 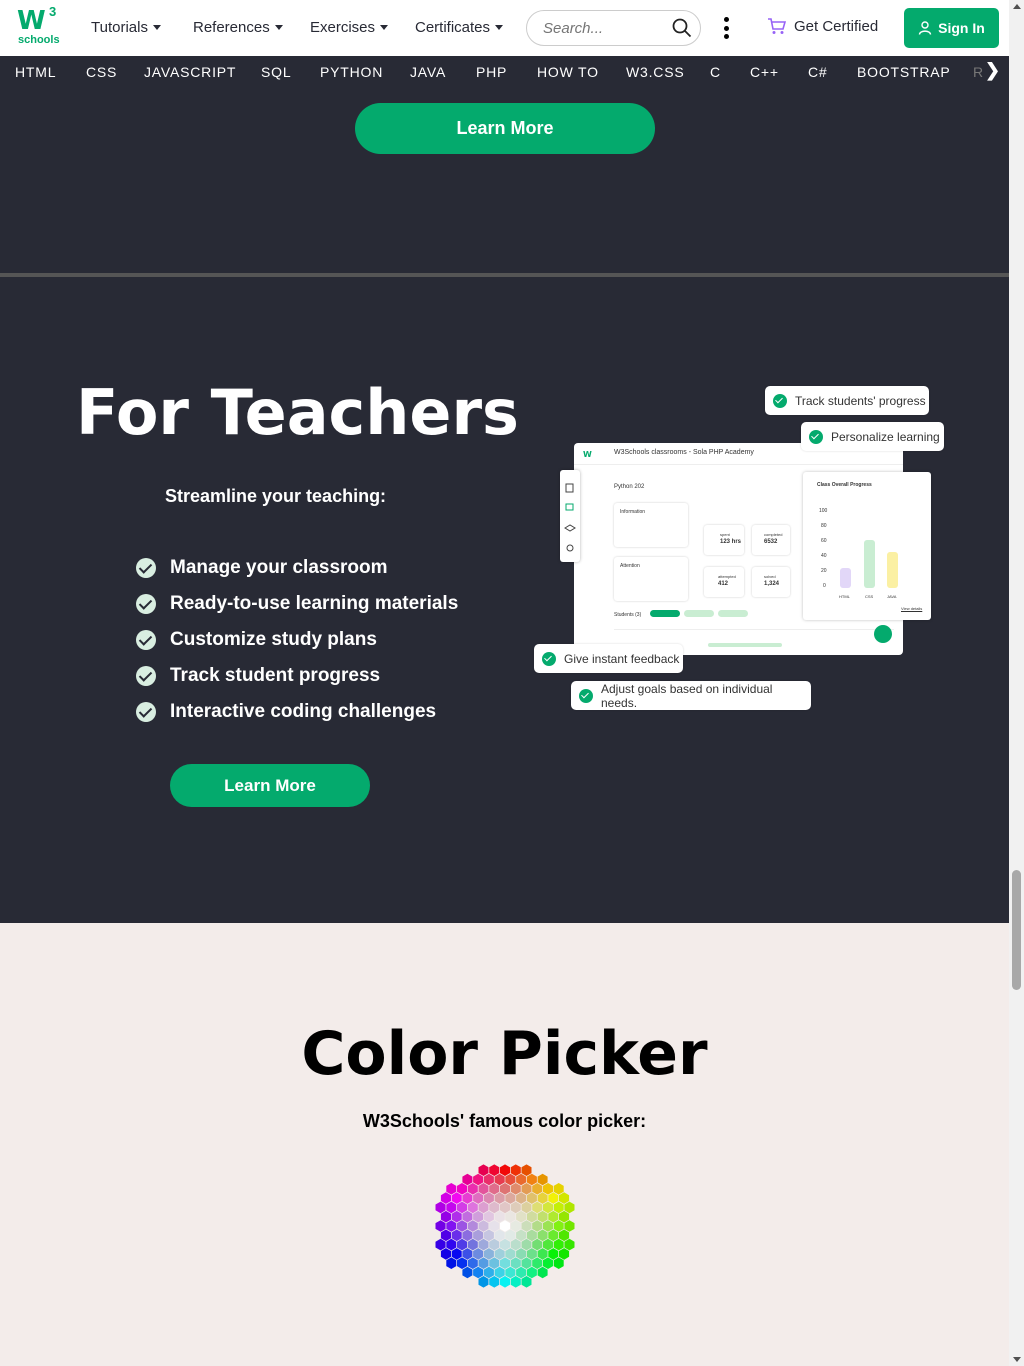 What do you see at coordinates (1017, 6) in the screenshot?
I see `scroll-up-icon` at bounding box center [1017, 6].